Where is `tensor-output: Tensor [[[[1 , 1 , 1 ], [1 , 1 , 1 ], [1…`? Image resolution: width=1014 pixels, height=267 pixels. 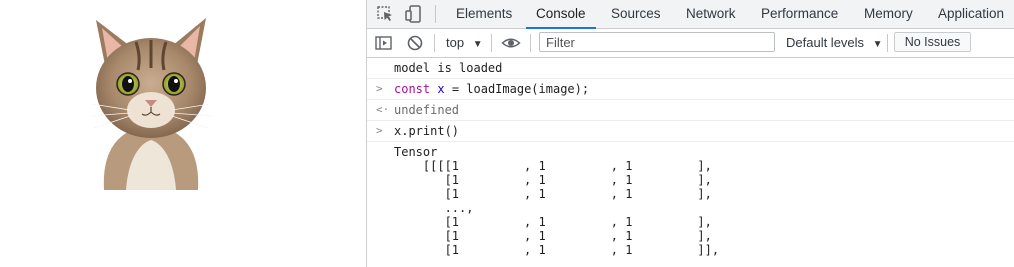 tensor-output: Tensor [[[[1 , 1 , 1 ], [1 , 1 , 1 ], [1… is located at coordinates (556, 201).